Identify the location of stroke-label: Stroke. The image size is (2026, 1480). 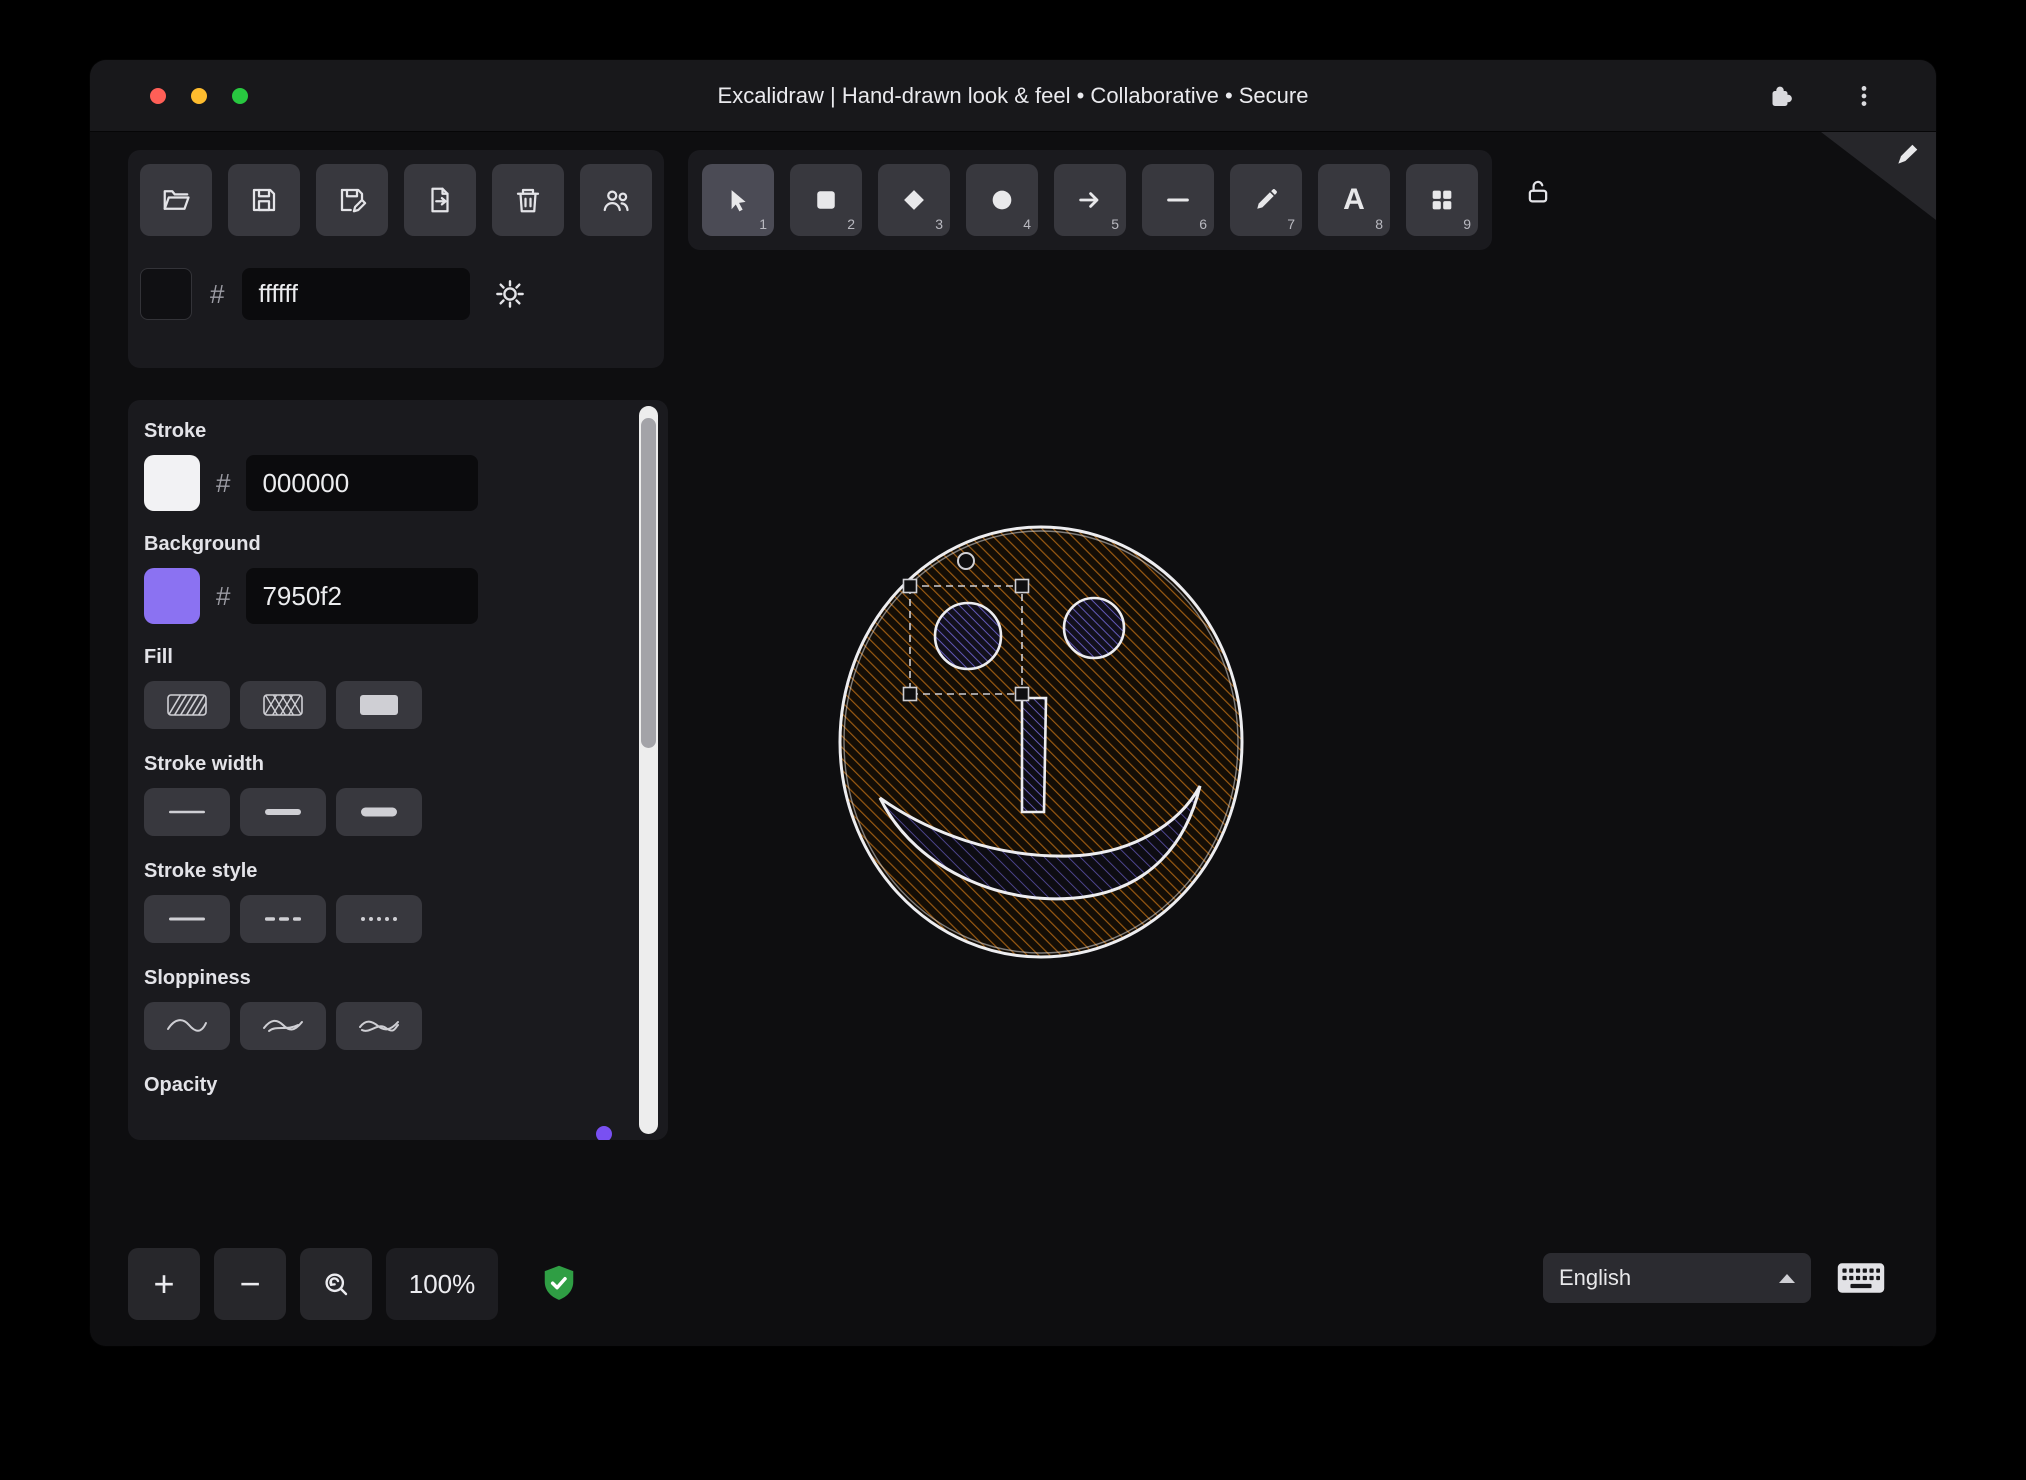
(175, 431).